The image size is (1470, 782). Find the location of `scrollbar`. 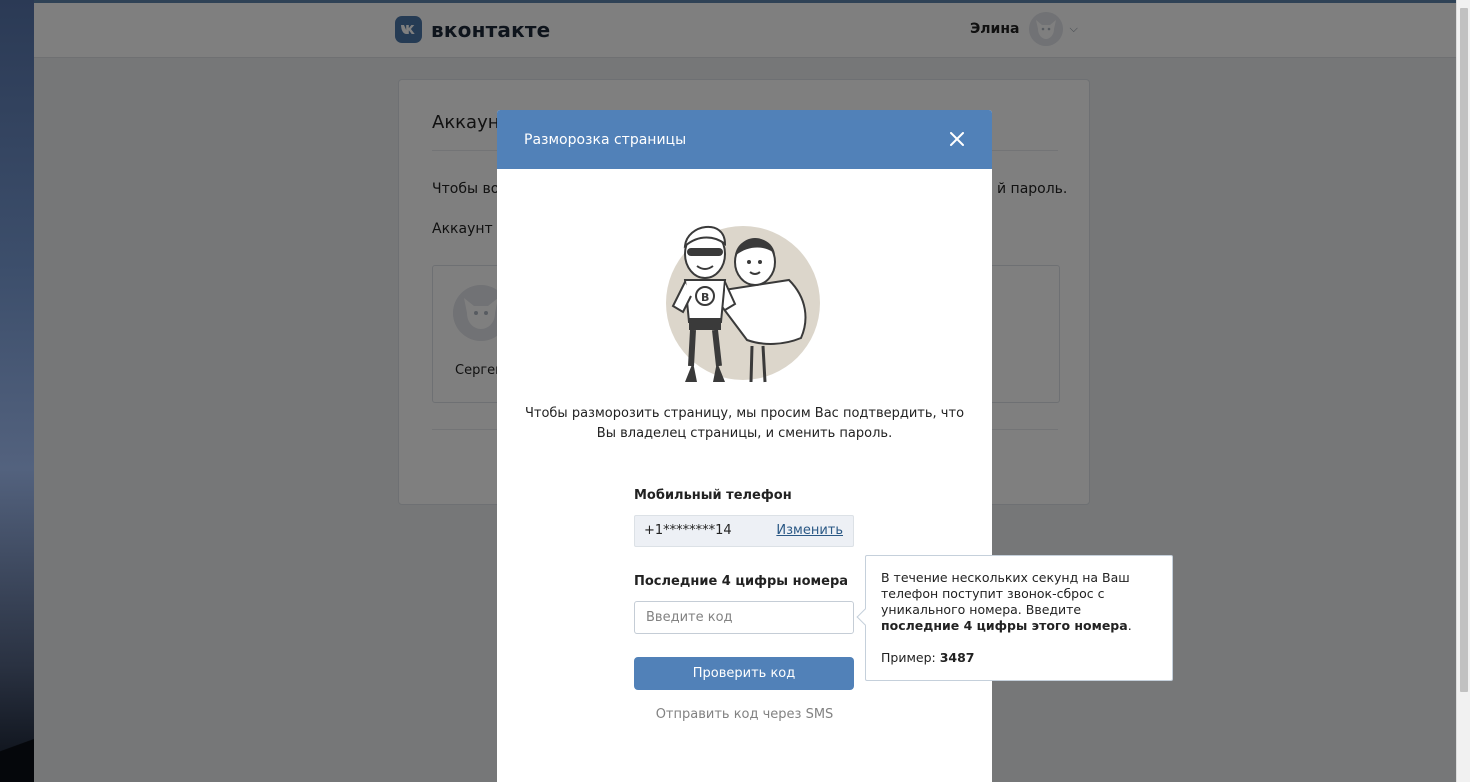

scrollbar is located at coordinates (1463, 391).